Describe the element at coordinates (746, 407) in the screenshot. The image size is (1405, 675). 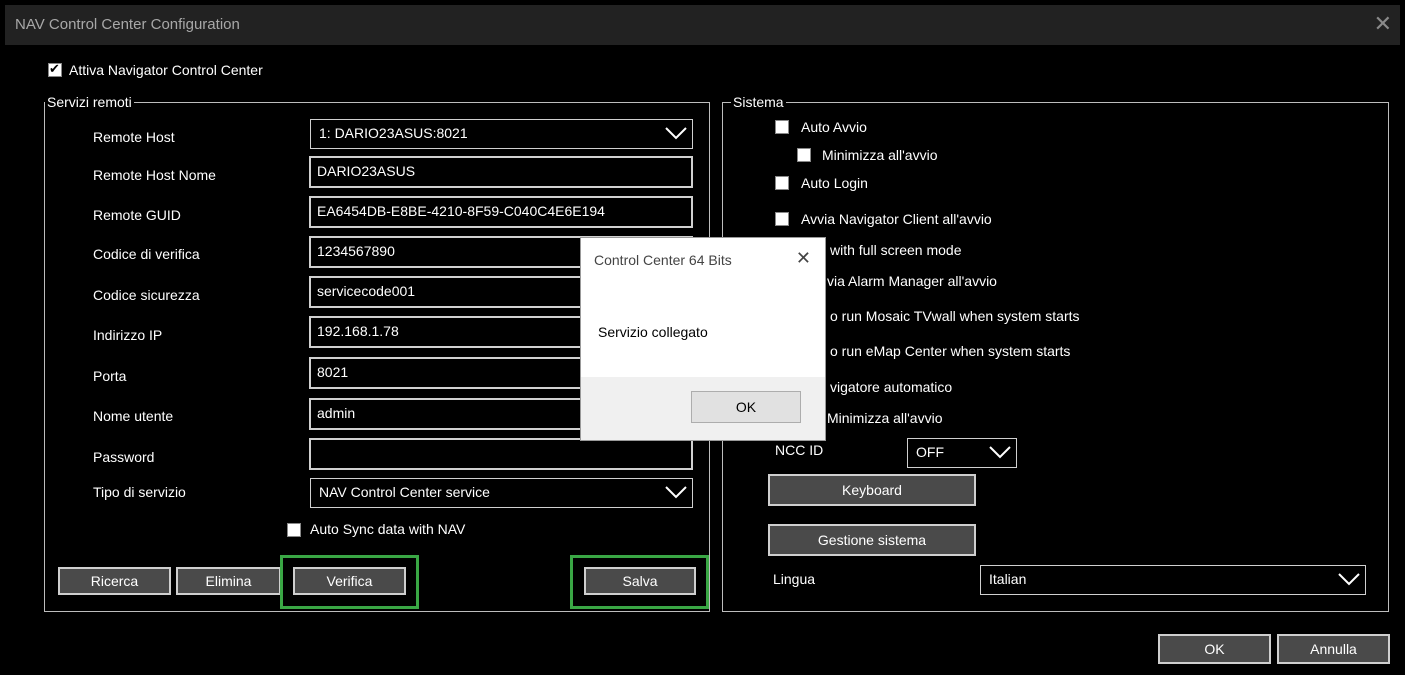
I see `dialog-ok-button: OK` at that location.